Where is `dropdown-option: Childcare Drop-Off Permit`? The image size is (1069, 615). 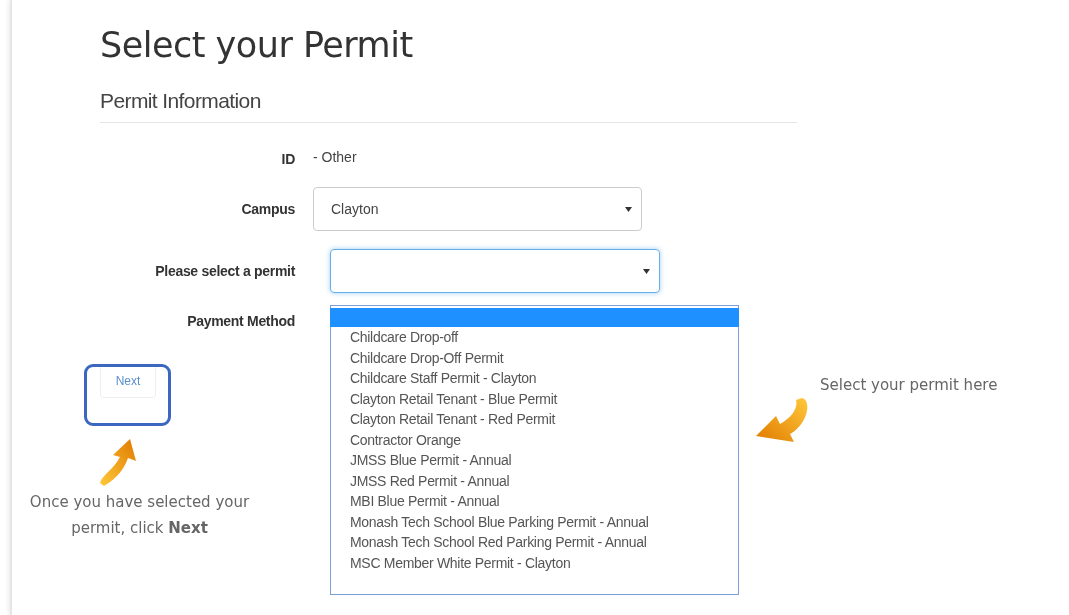
dropdown-option: Childcare Drop-Off Permit is located at coordinates (534, 357).